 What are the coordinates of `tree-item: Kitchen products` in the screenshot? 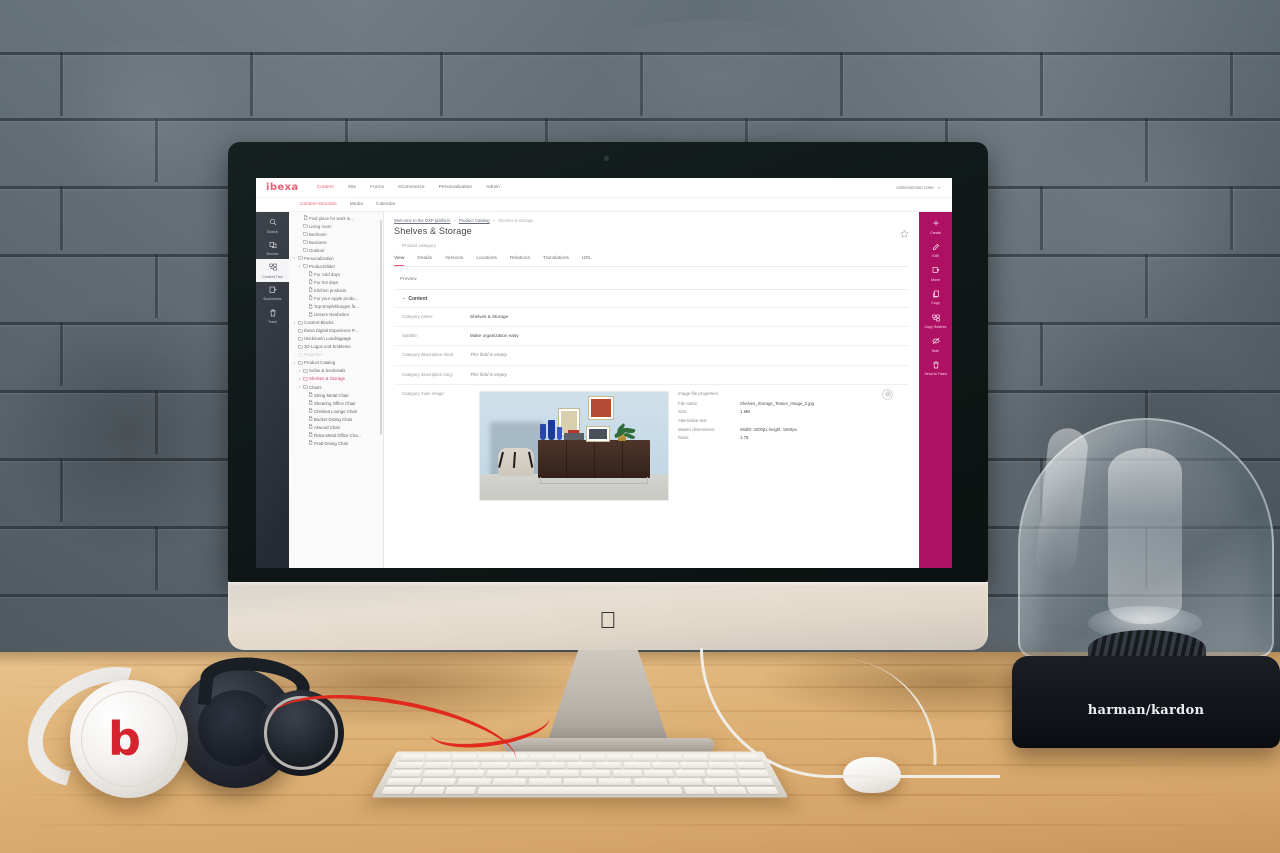 It's located at (337, 290).